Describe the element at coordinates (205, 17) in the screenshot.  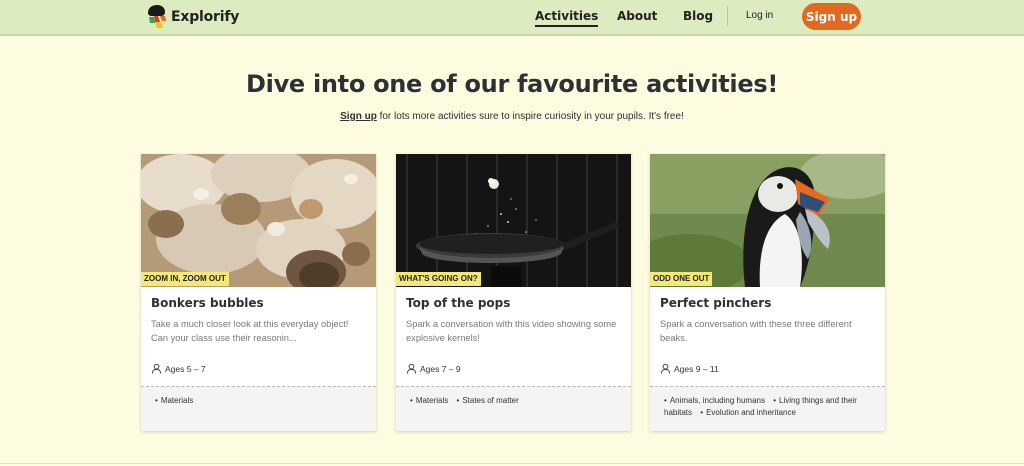
I see `brand-name: Explorify` at that location.